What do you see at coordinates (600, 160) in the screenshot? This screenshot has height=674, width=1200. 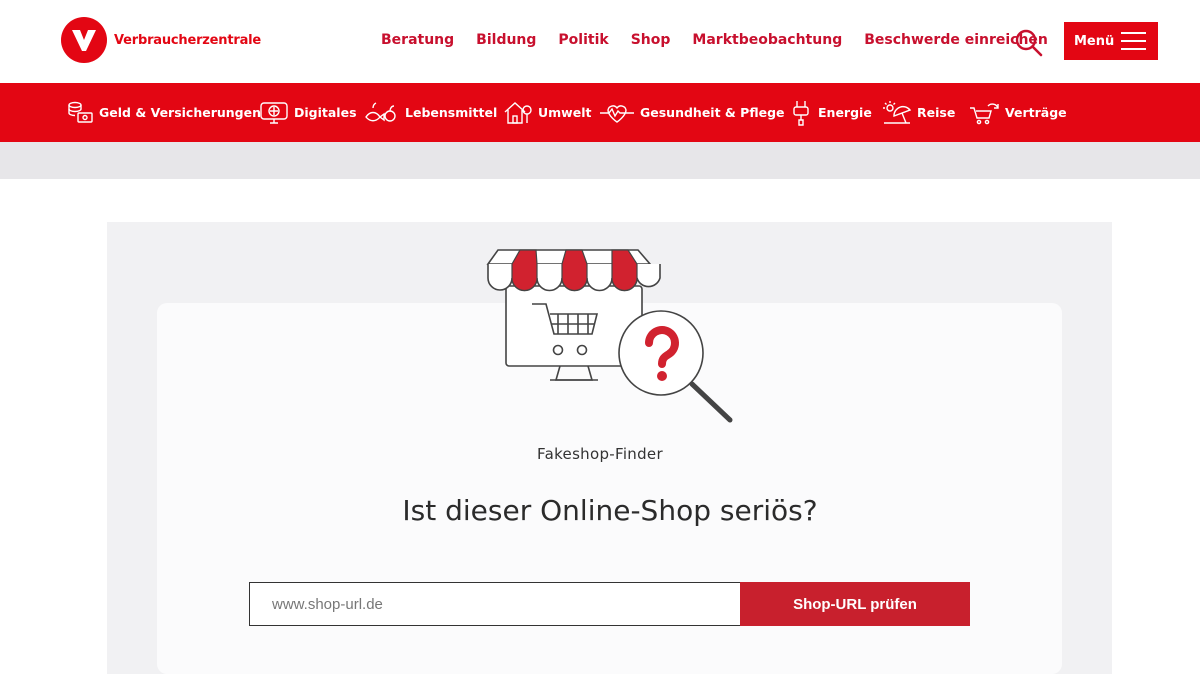 I see `breadcrumb-strip` at bounding box center [600, 160].